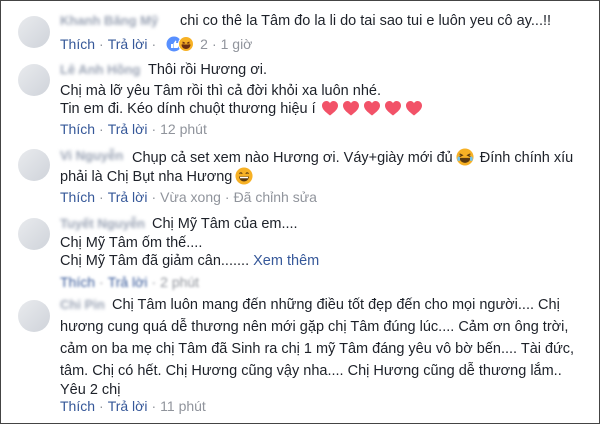 The height and width of the screenshot is (424, 600). I want to click on comment-actions: Thích · Trả lời · 2 · 1 giờ, so click(156, 45).